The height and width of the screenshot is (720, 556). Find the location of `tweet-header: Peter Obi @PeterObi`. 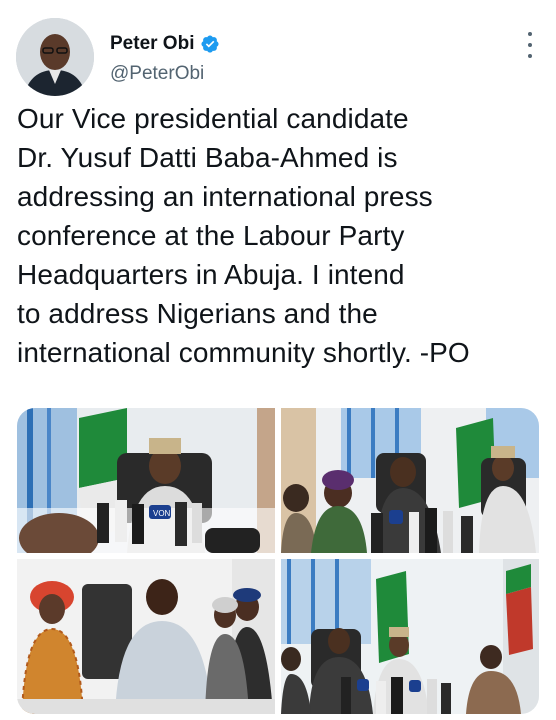

tweet-header: Peter Obi @PeterObi is located at coordinates (278, 58).